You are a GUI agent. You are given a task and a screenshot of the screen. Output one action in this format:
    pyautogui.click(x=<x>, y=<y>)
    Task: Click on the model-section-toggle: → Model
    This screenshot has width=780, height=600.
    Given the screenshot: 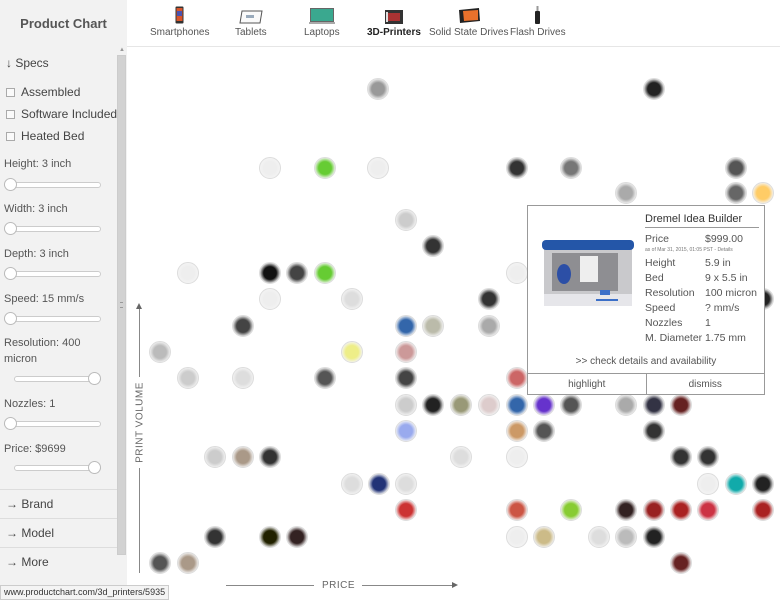 What is the action you would take?
    pyautogui.click(x=58, y=532)
    